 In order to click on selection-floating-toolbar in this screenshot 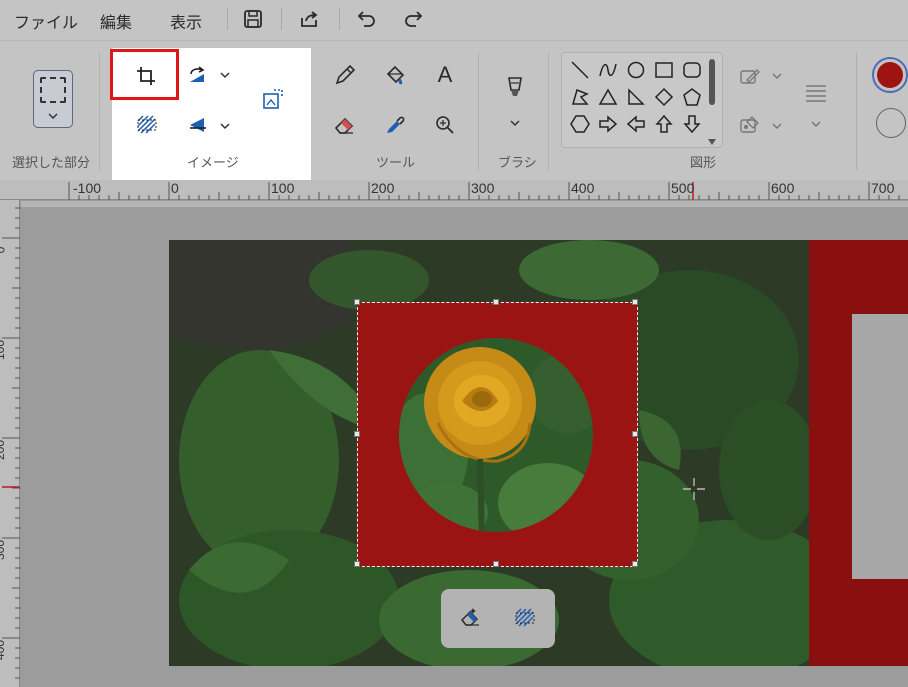, I will do `click(498, 618)`.